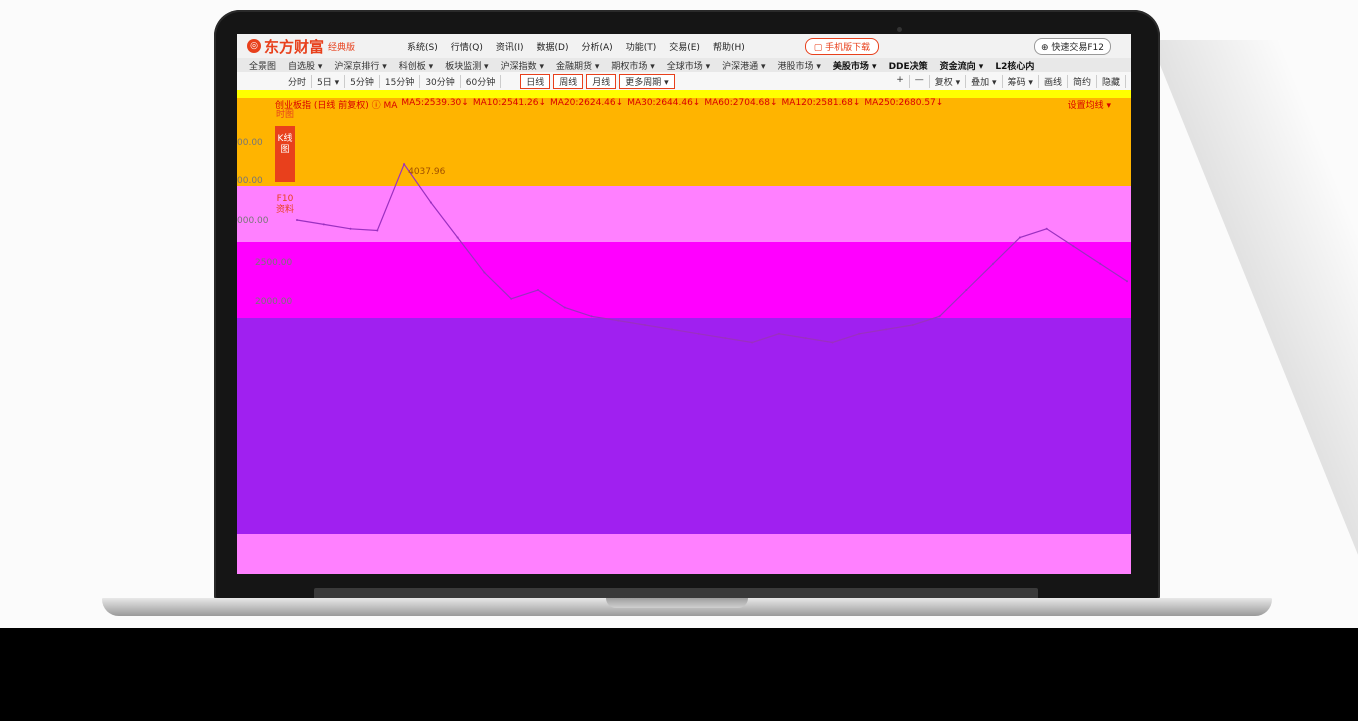 Image resolution: width=1358 pixels, height=721 pixels. I want to click on mobile-download-button: ▢ 手机版下载, so click(842, 46).